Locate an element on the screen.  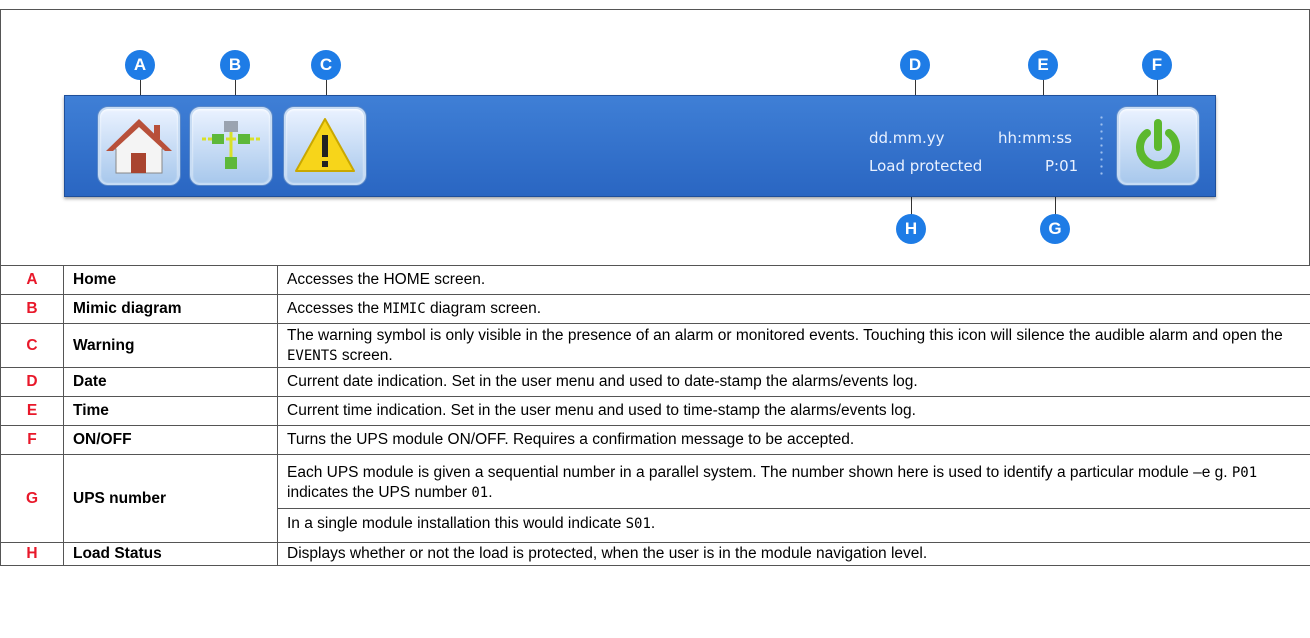
code-term: MIMIC is located at coordinates (404, 309).